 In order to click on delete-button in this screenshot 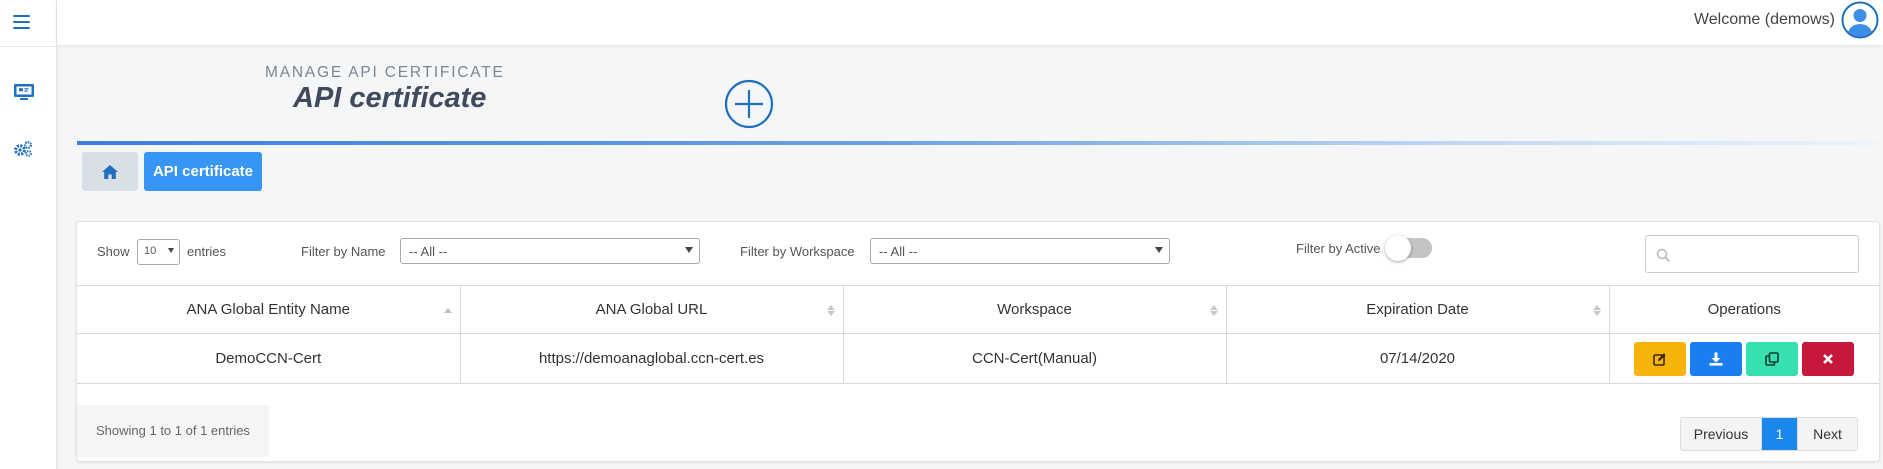, I will do `click(1828, 358)`.